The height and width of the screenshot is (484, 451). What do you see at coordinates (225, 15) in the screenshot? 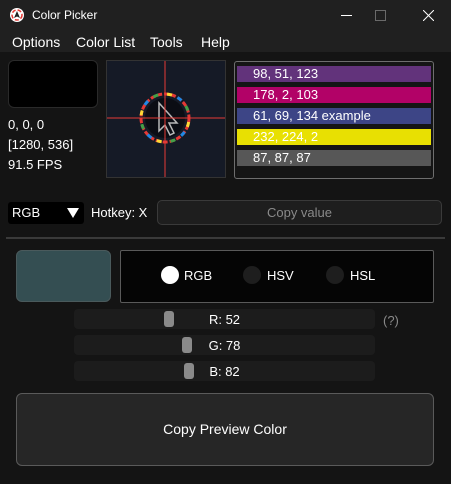
I see `title-bar: Color Picker` at bounding box center [225, 15].